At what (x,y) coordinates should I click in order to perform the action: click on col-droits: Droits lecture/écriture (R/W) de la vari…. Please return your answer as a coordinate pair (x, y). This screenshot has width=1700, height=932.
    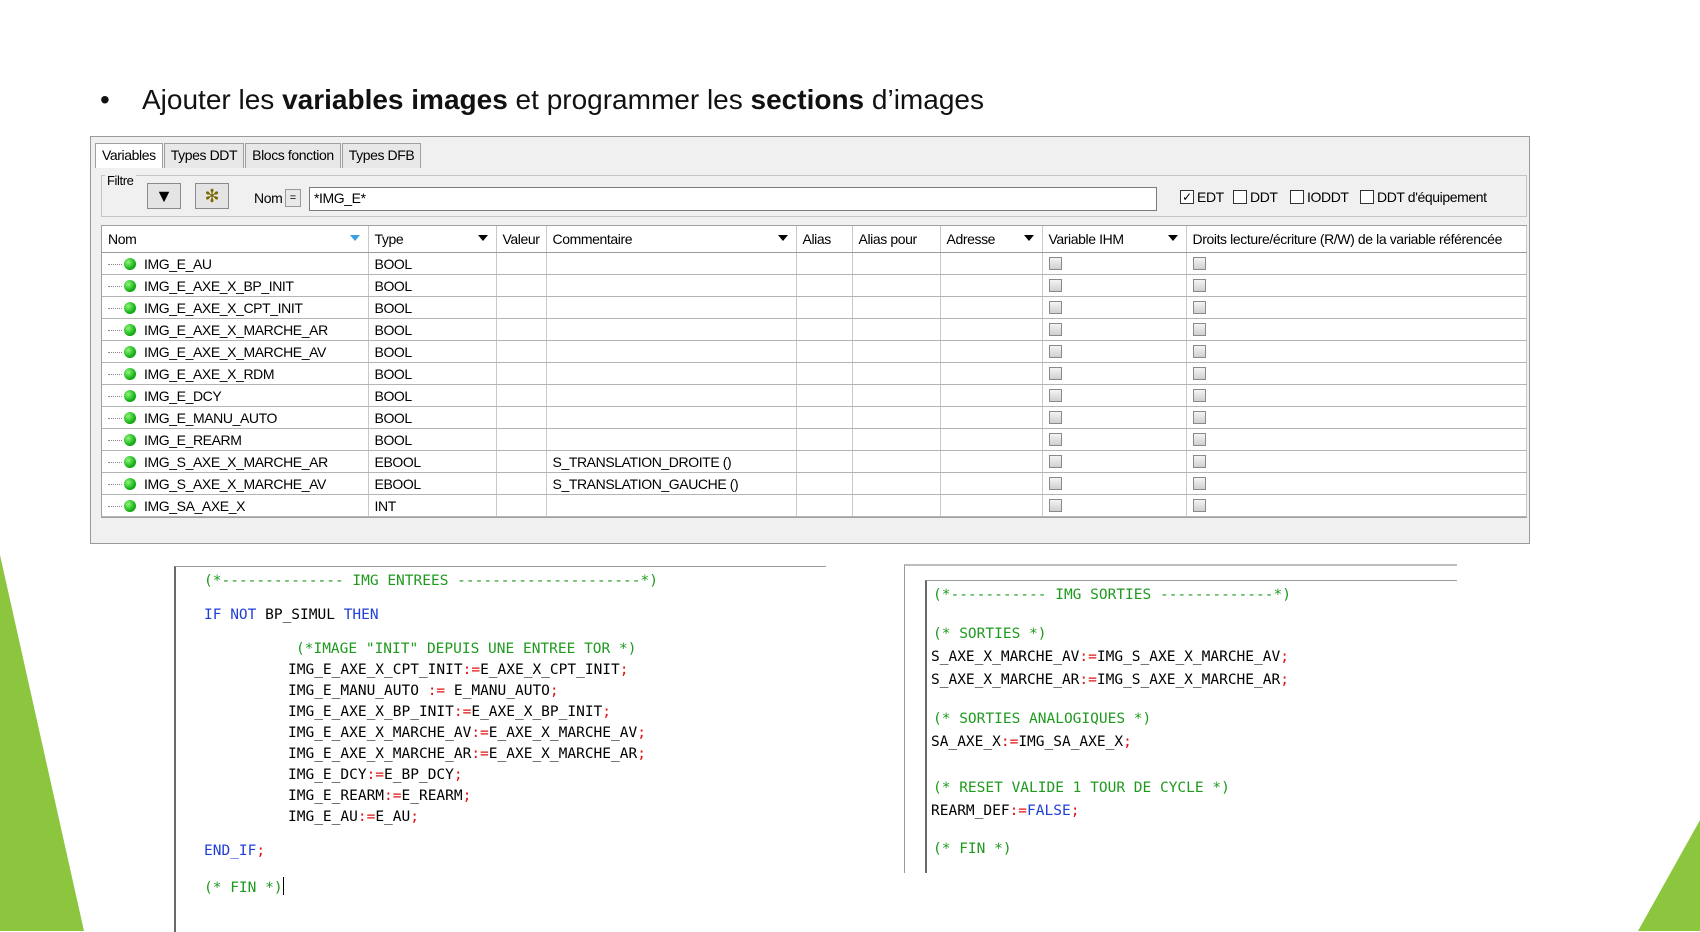
    Looking at the image, I should click on (1356, 239).